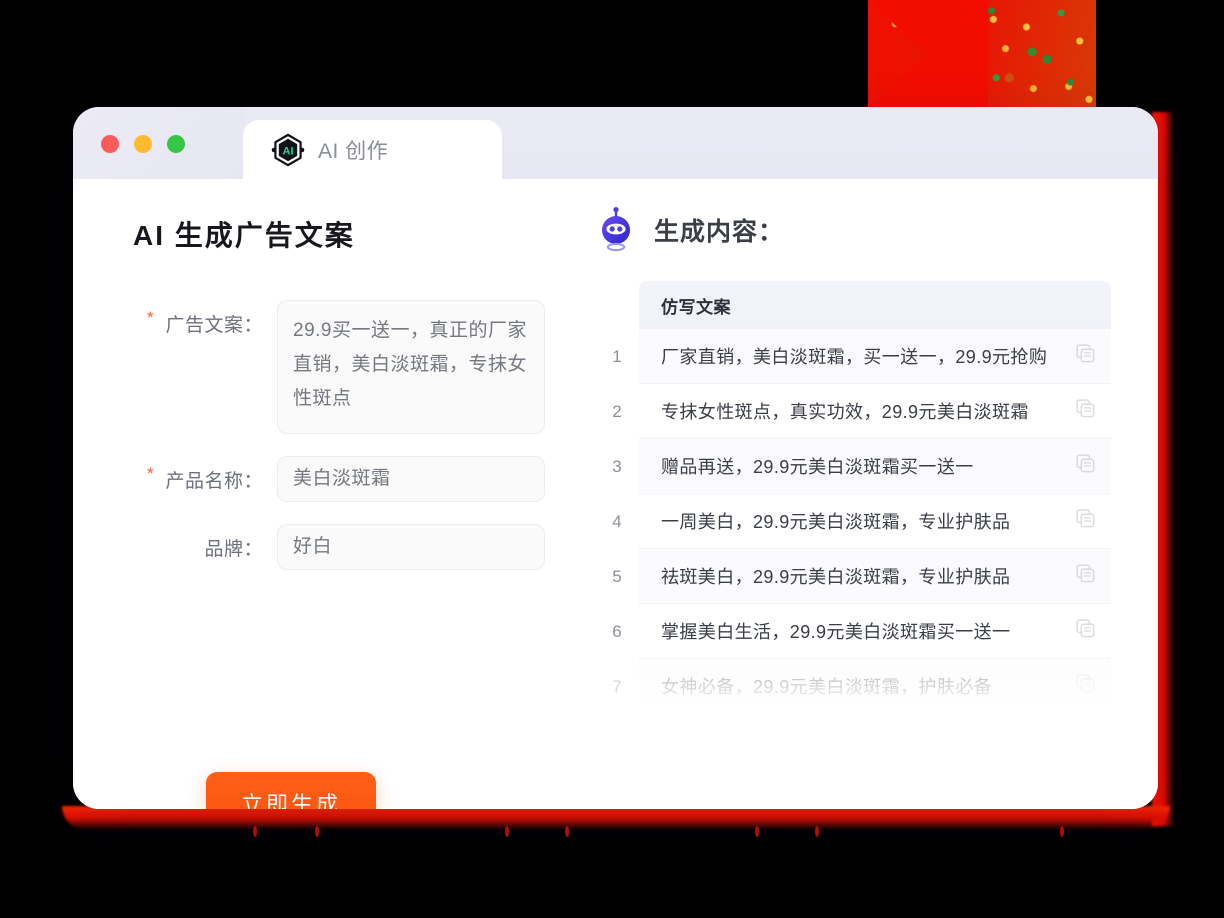 Image resolution: width=1224 pixels, height=918 pixels. I want to click on table-row-1: 1 厂家直销，美白淡斑霜，买一送一，29.9元抢购, so click(853, 356).